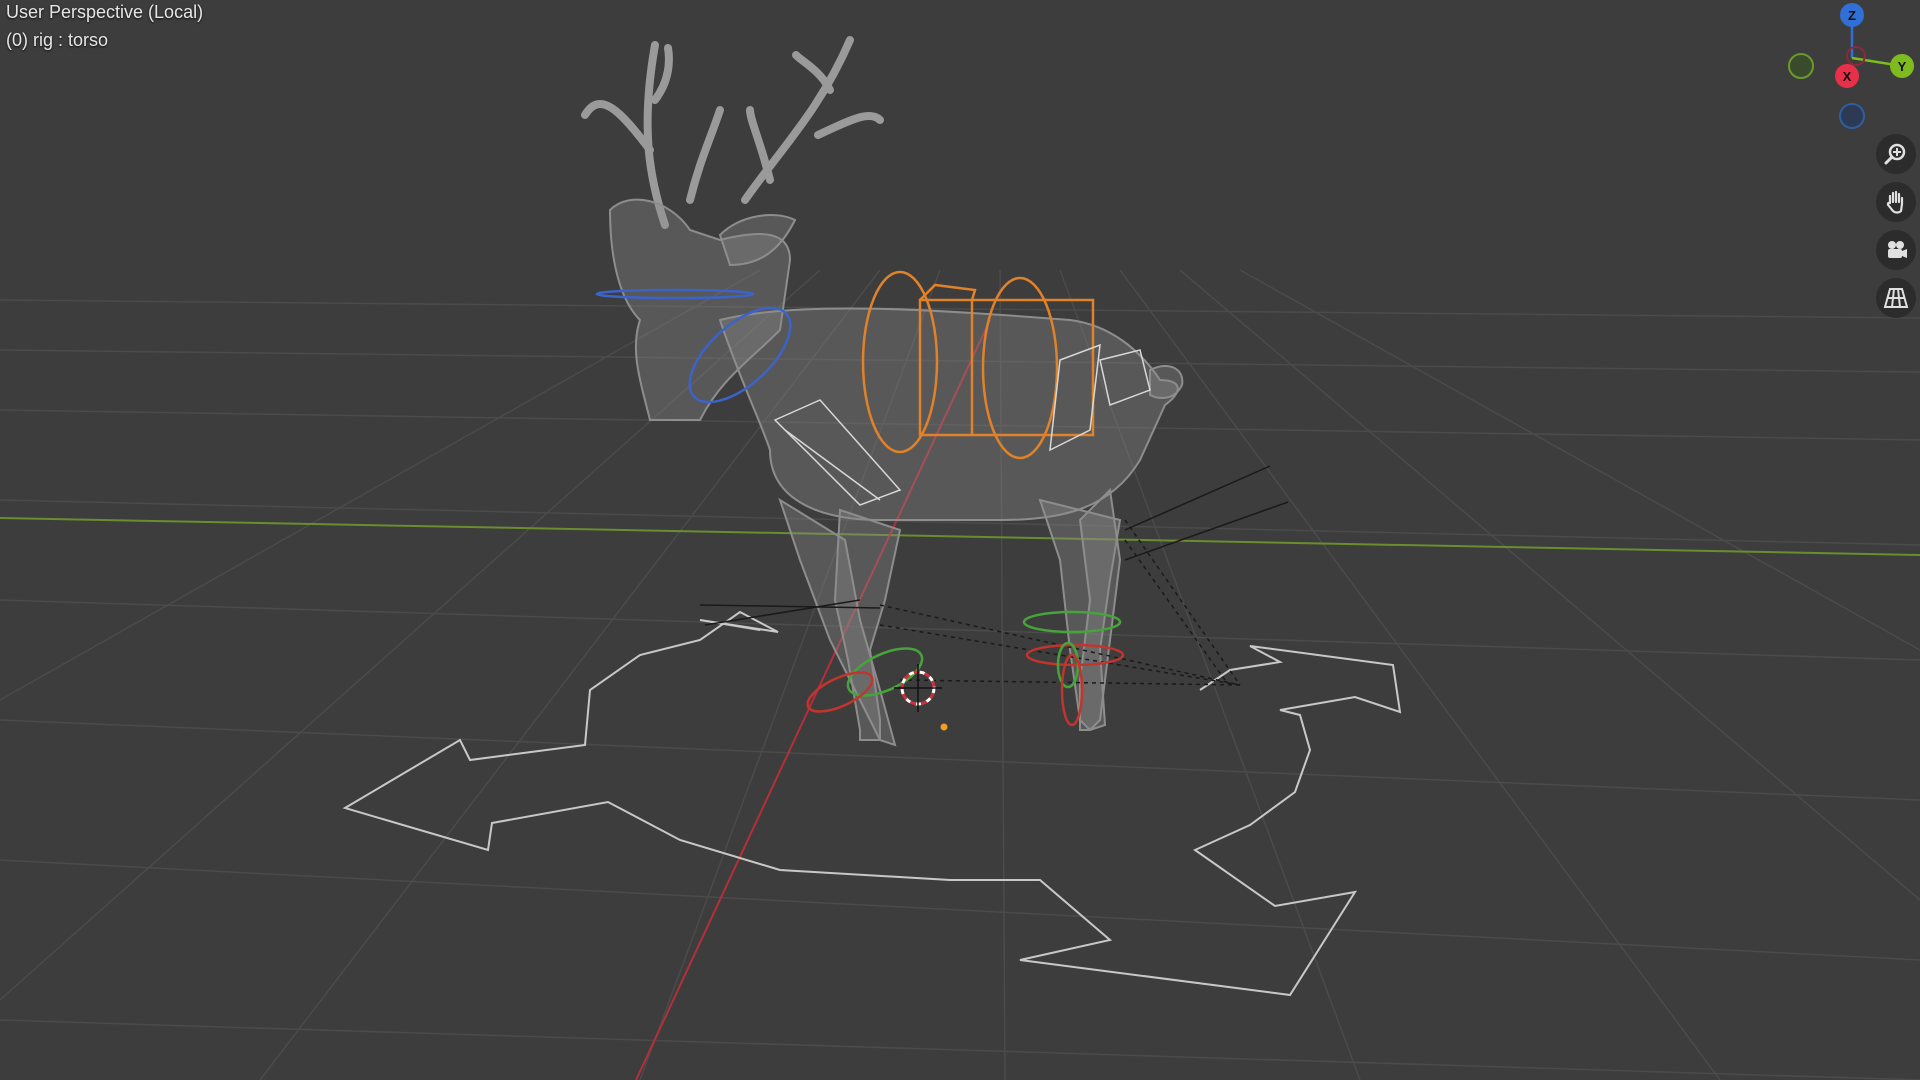 The height and width of the screenshot is (1080, 1920). I want to click on hand-pan-icon, so click(1895, 202).